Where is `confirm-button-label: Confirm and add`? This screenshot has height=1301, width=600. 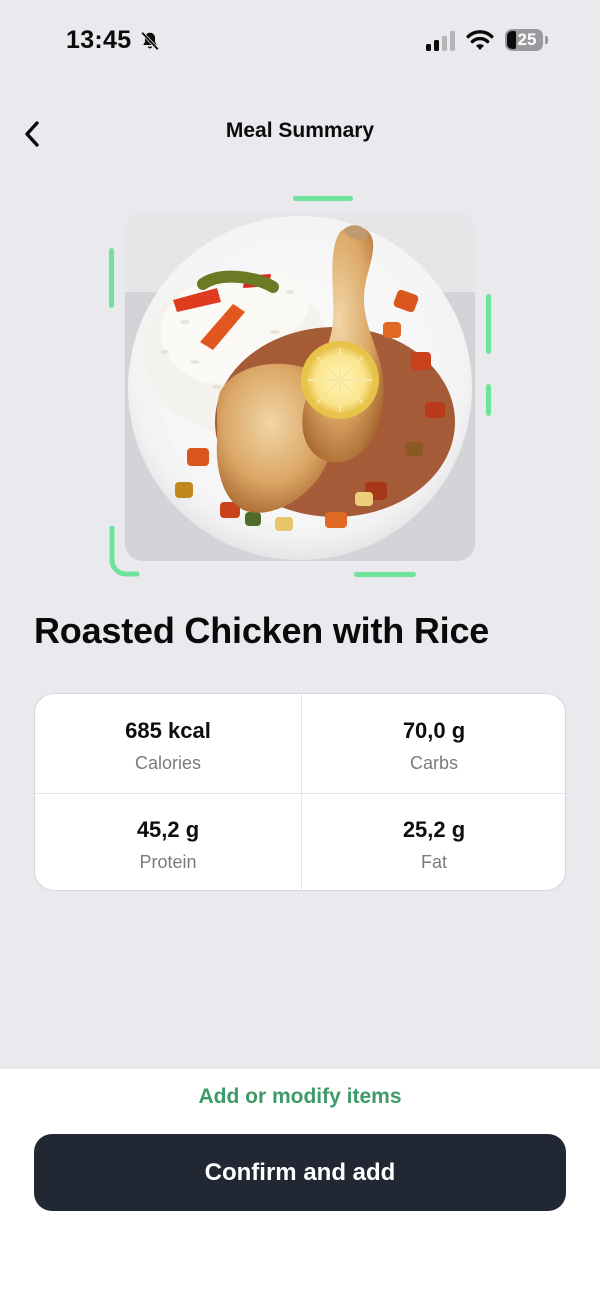 confirm-button-label: Confirm and add is located at coordinates (300, 1172).